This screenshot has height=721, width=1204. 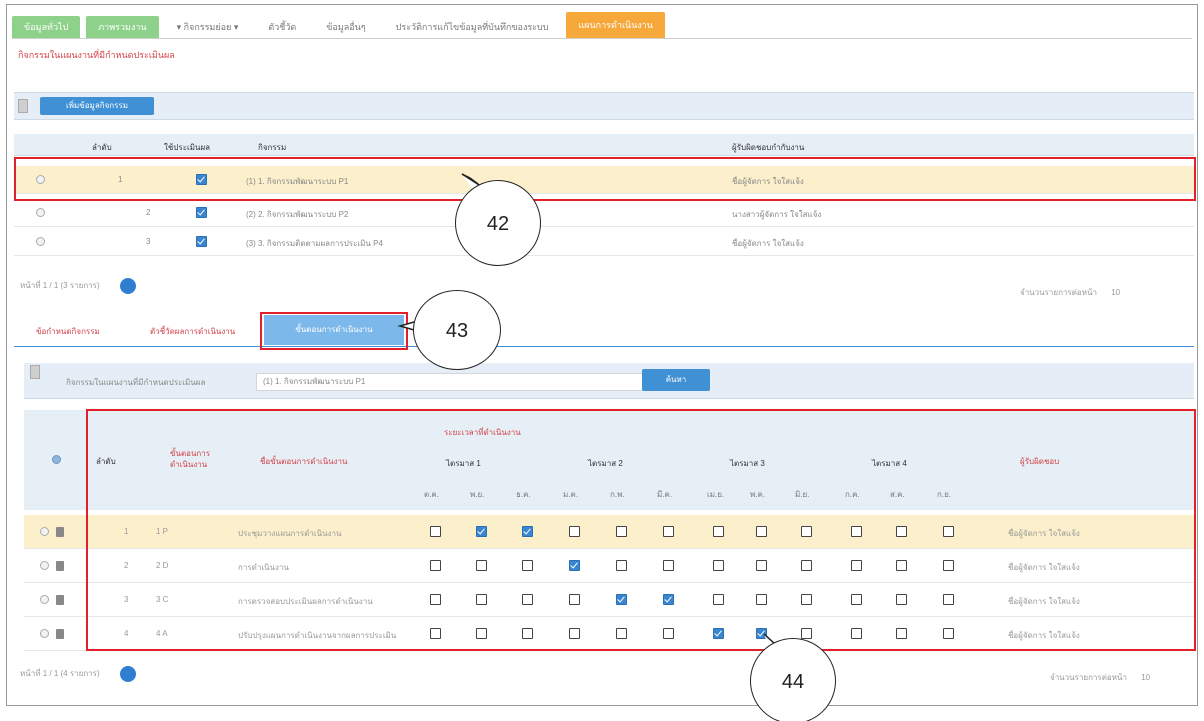 I want to click on callout-44: 44, so click(x=793, y=679).